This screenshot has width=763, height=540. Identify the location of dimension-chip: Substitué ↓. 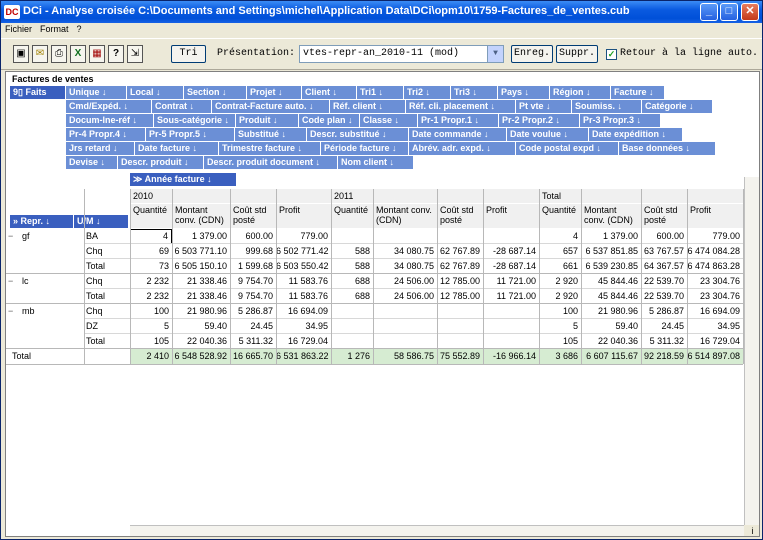
(271, 134).